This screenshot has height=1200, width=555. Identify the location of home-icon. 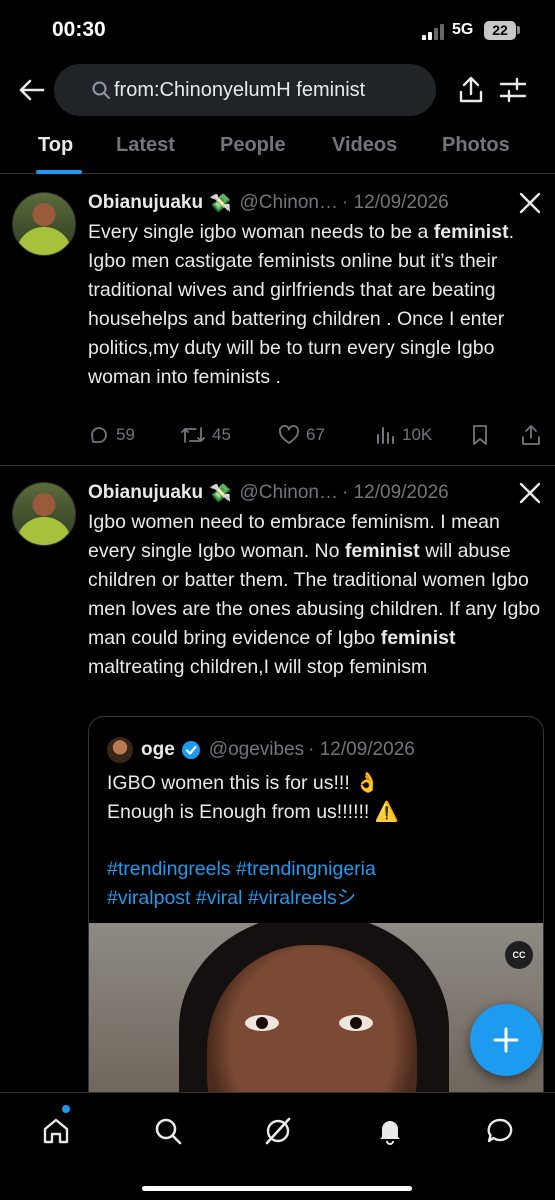
(56, 1131).